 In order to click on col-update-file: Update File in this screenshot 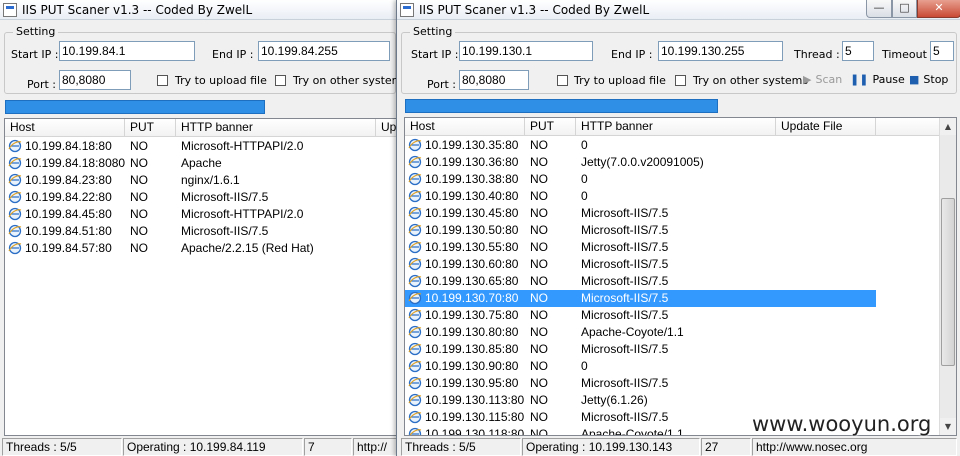, I will do `click(826, 127)`.